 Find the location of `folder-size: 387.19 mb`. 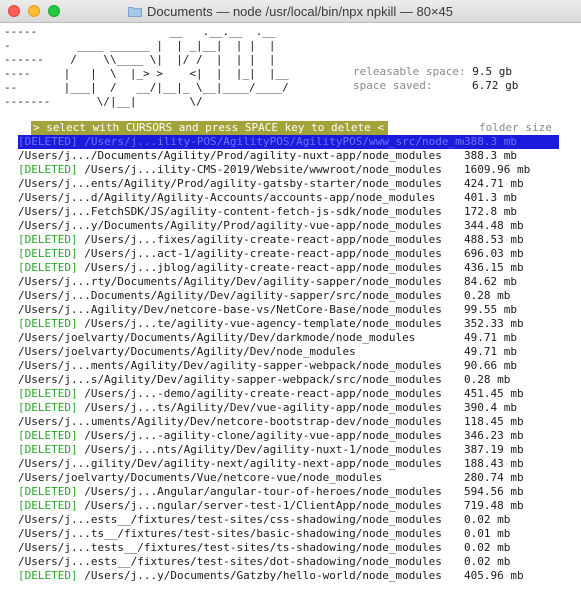

folder-size: 387.19 mb is located at coordinates (494, 449).